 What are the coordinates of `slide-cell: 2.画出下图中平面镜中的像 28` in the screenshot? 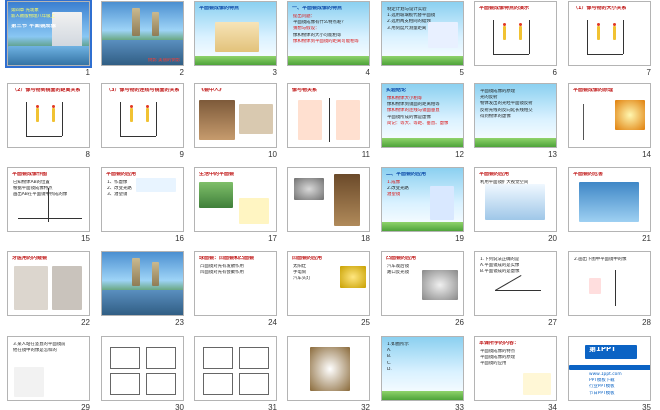 It's located at (612, 291).